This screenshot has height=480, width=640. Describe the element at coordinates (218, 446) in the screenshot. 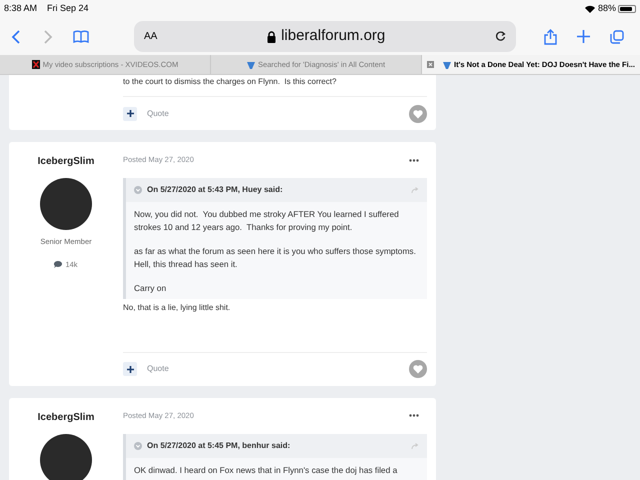

I see `quote-header: On 5/27/2020 at 5:45 PM, benhur said:` at that location.